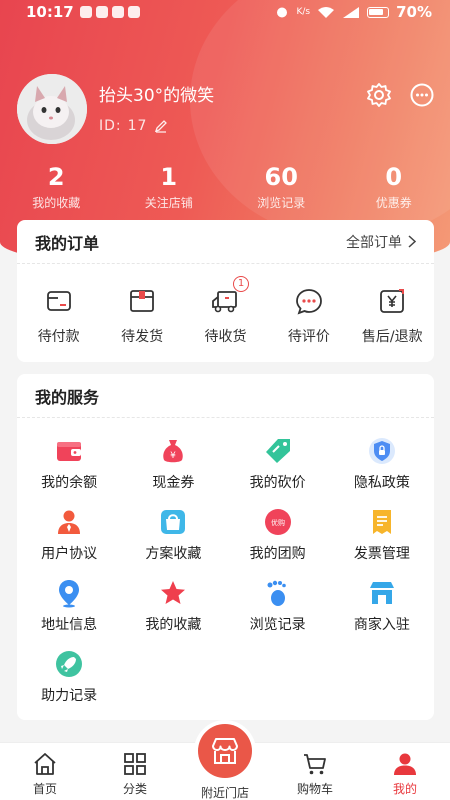 This screenshot has height=800, width=450. I want to click on package-box-icon, so click(142, 301).